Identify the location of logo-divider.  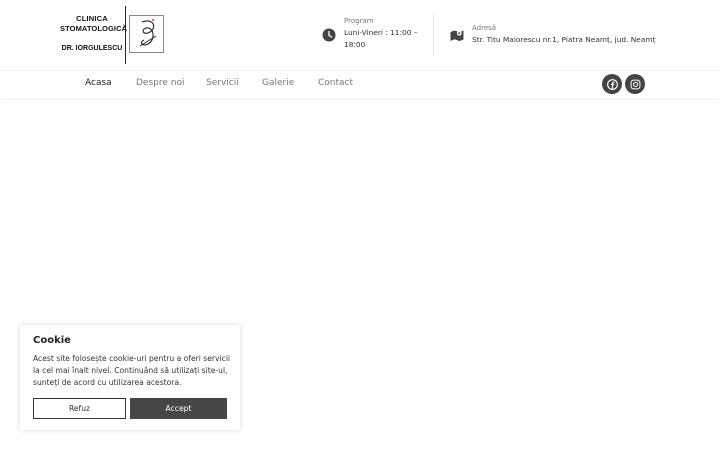
(125, 35).